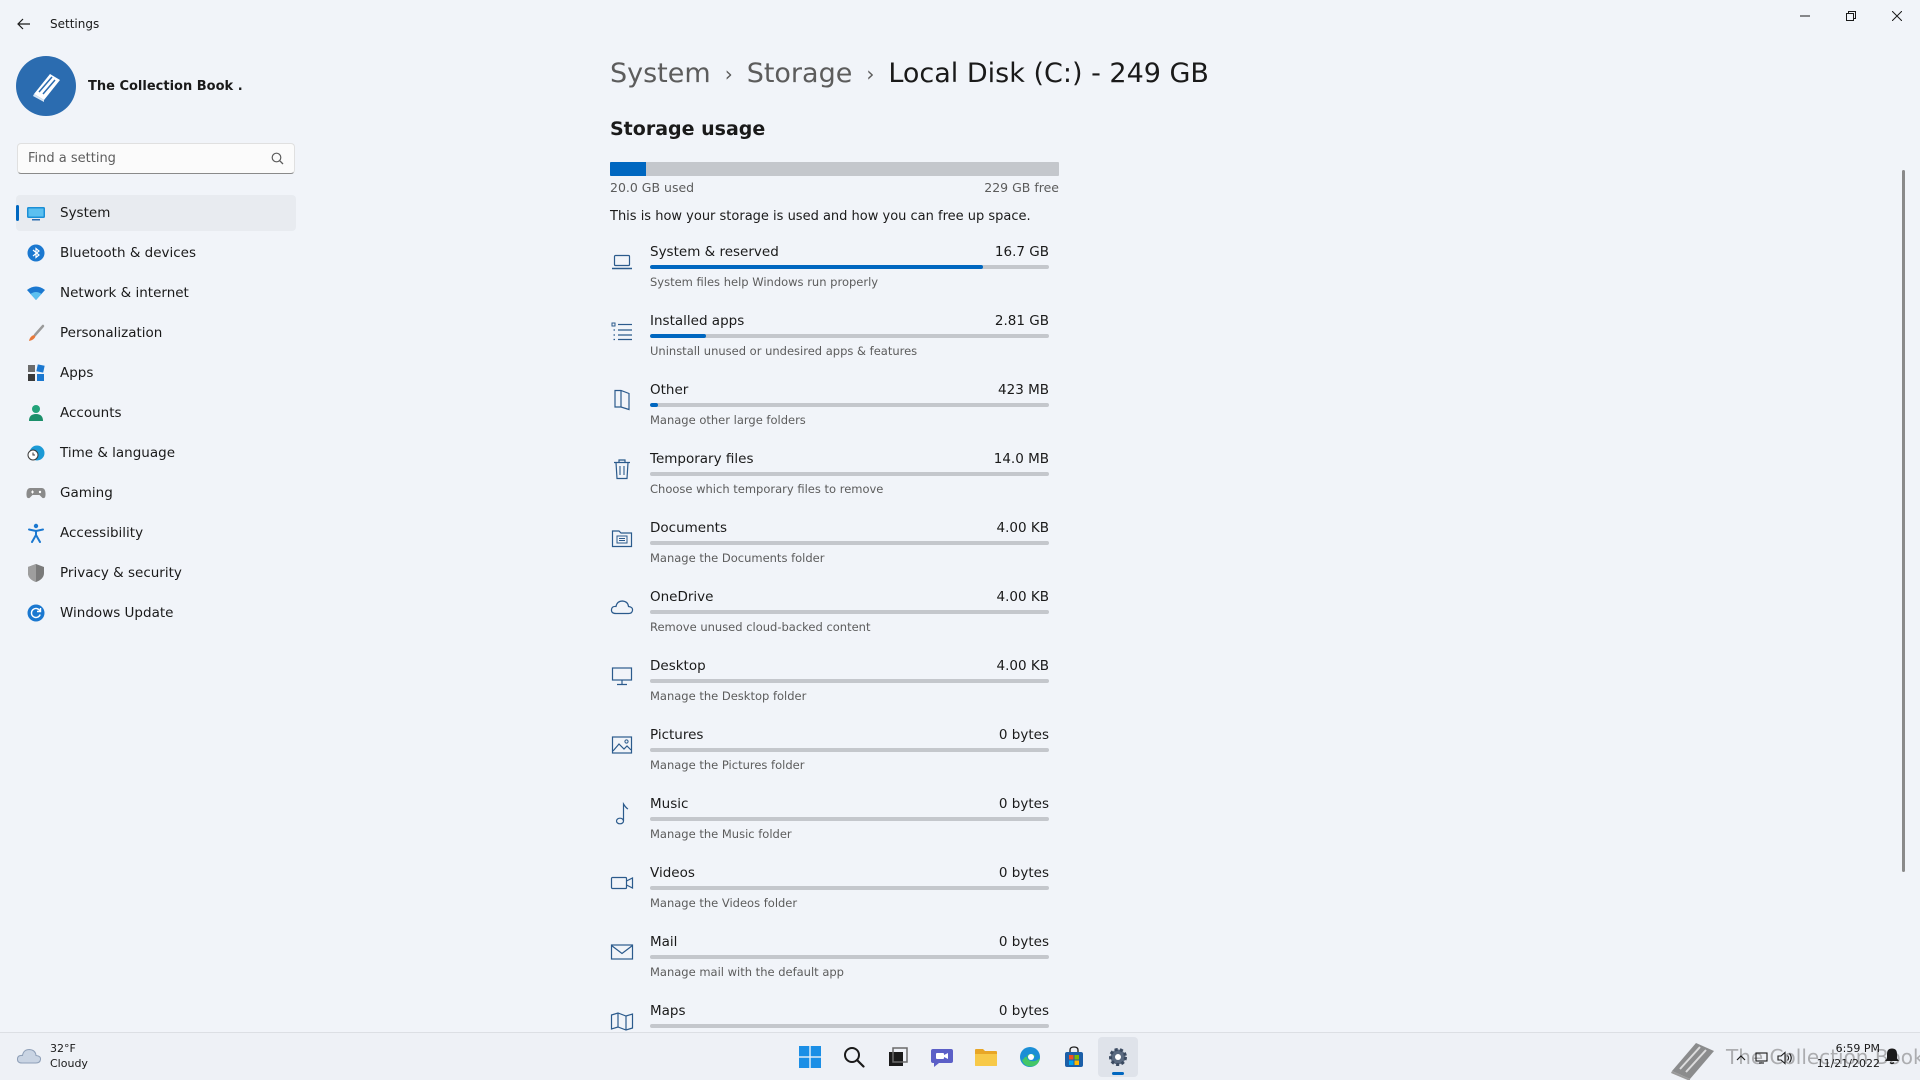 Image resolution: width=1920 pixels, height=1080 pixels. I want to click on restore-icon, so click(1851, 16).